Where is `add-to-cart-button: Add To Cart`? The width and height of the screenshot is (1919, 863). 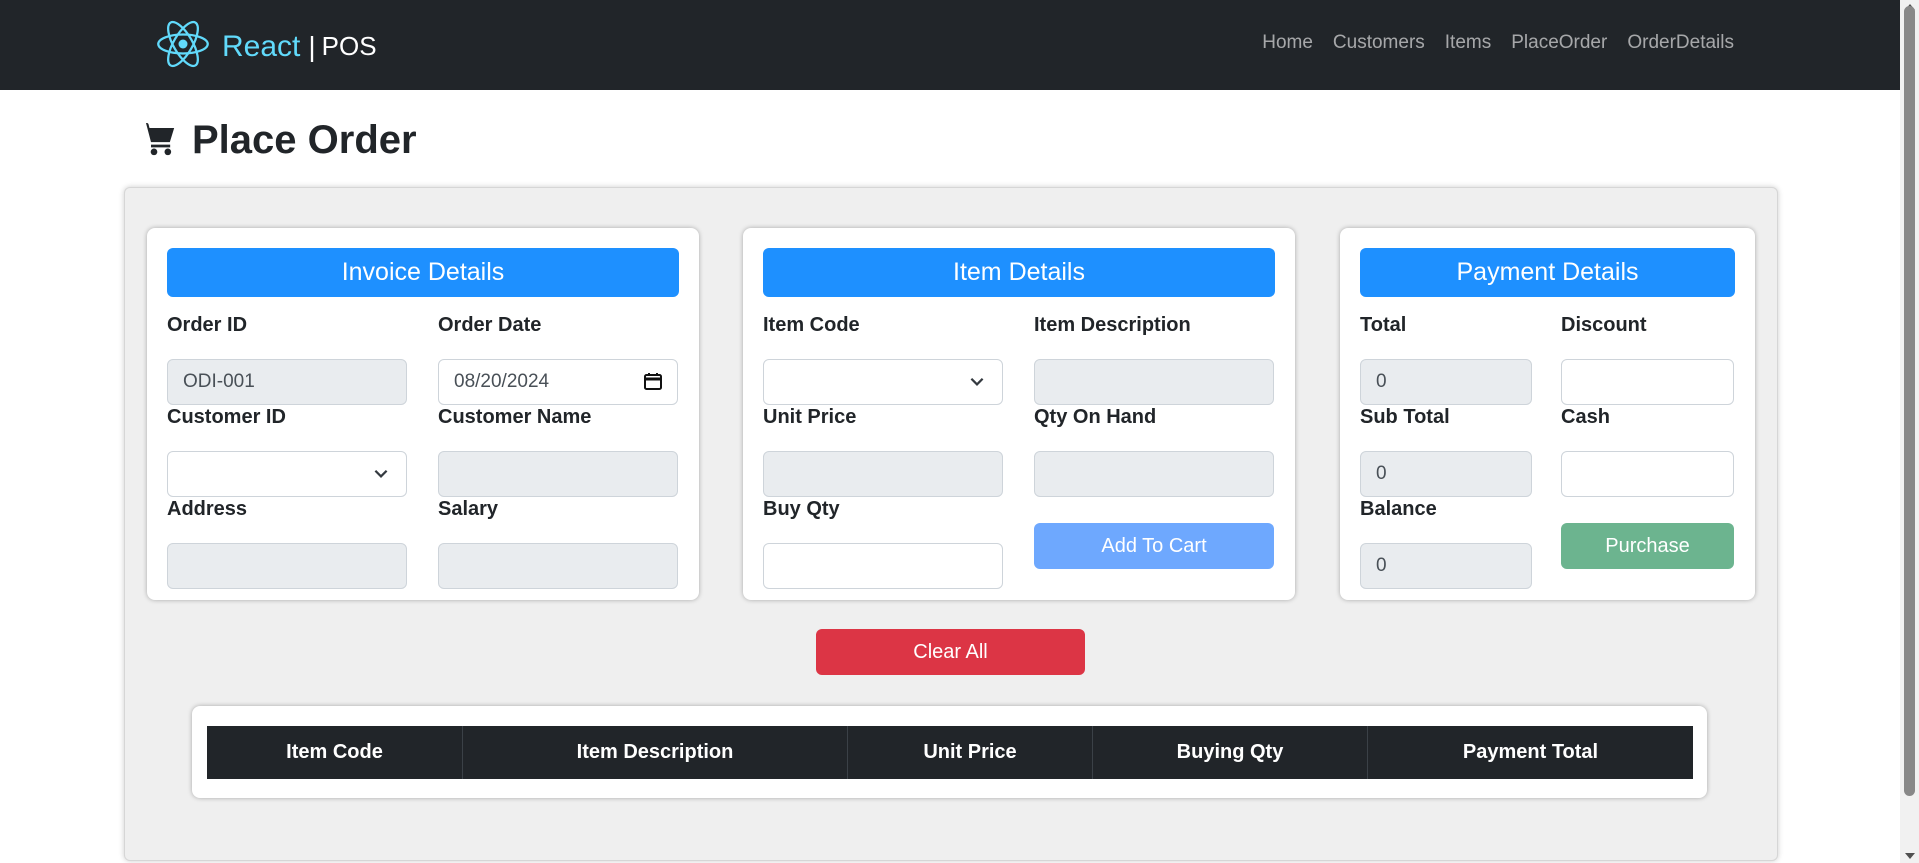
add-to-cart-button: Add To Cart is located at coordinates (1154, 546).